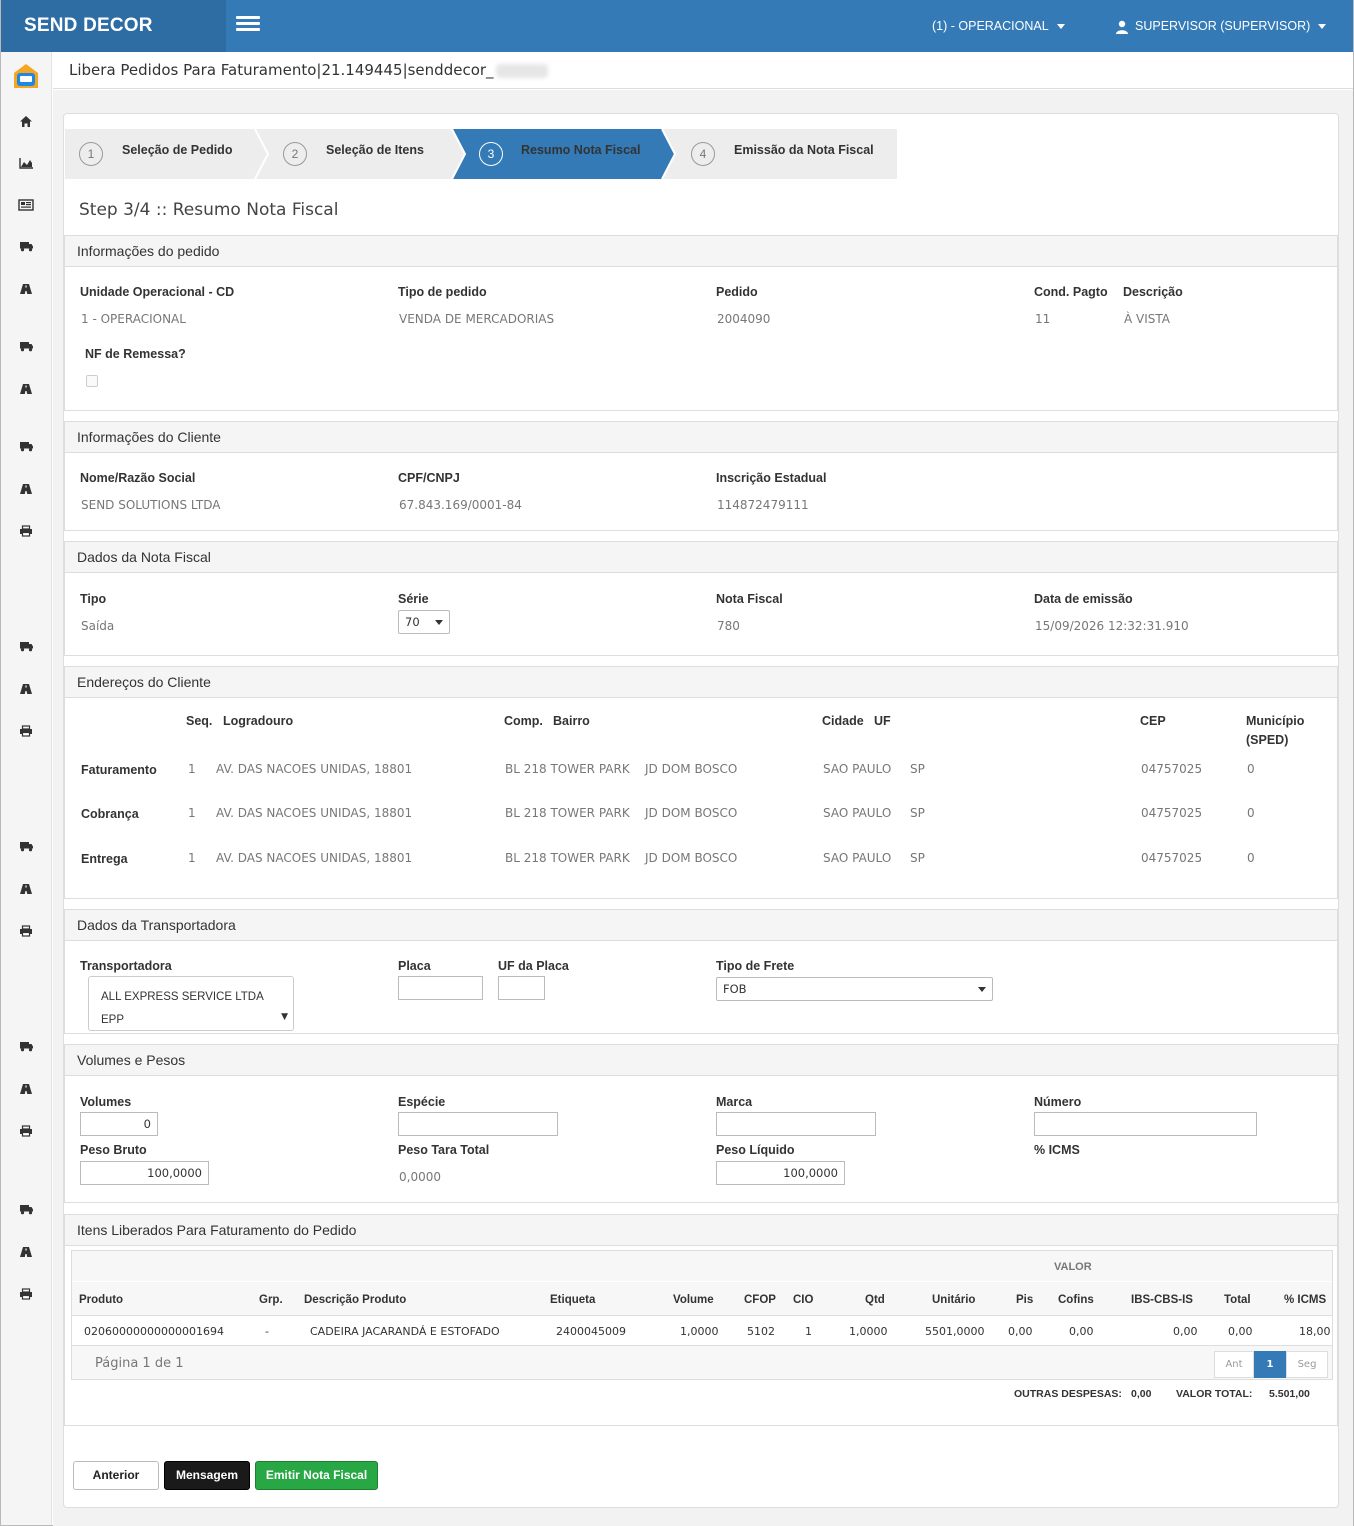 The image size is (1354, 1526). I want to click on hamburger-menu-icon, so click(248, 25).